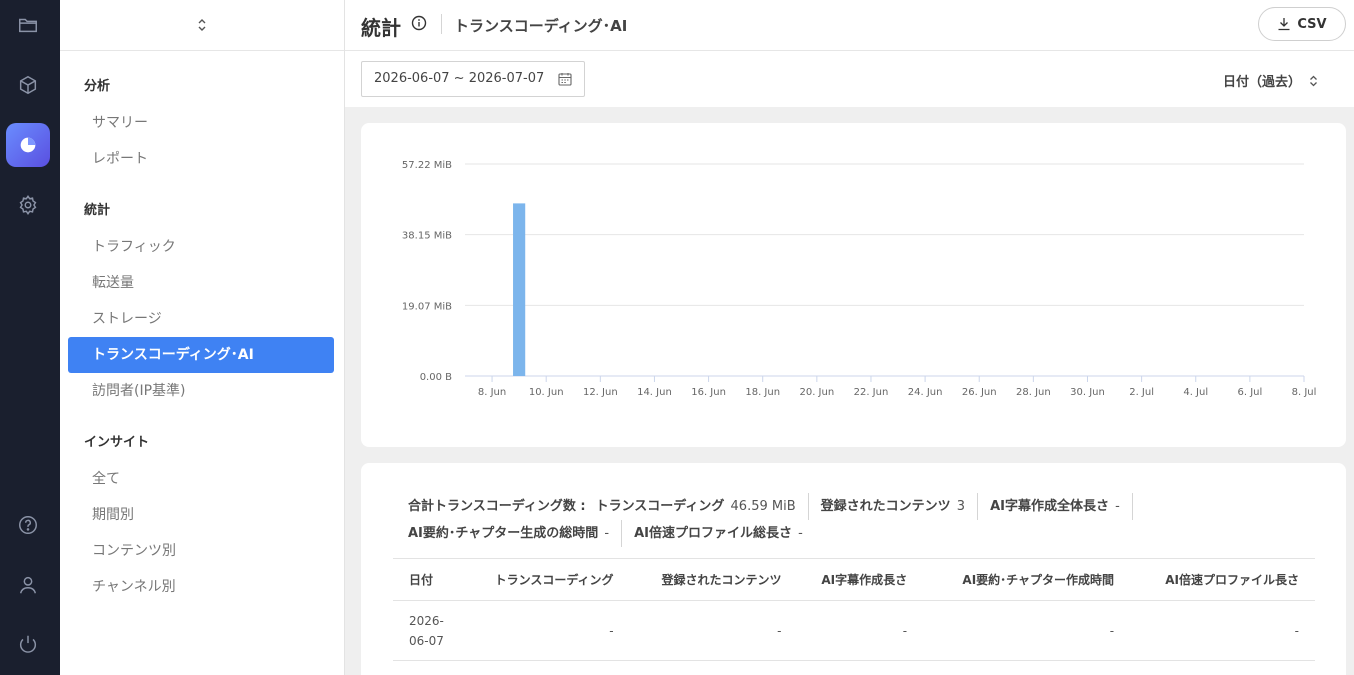  What do you see at coordinates (1195, 392) in the screenshot?
I see `x-tick-label: 4. Jul` at bounding box center [1195, 392].